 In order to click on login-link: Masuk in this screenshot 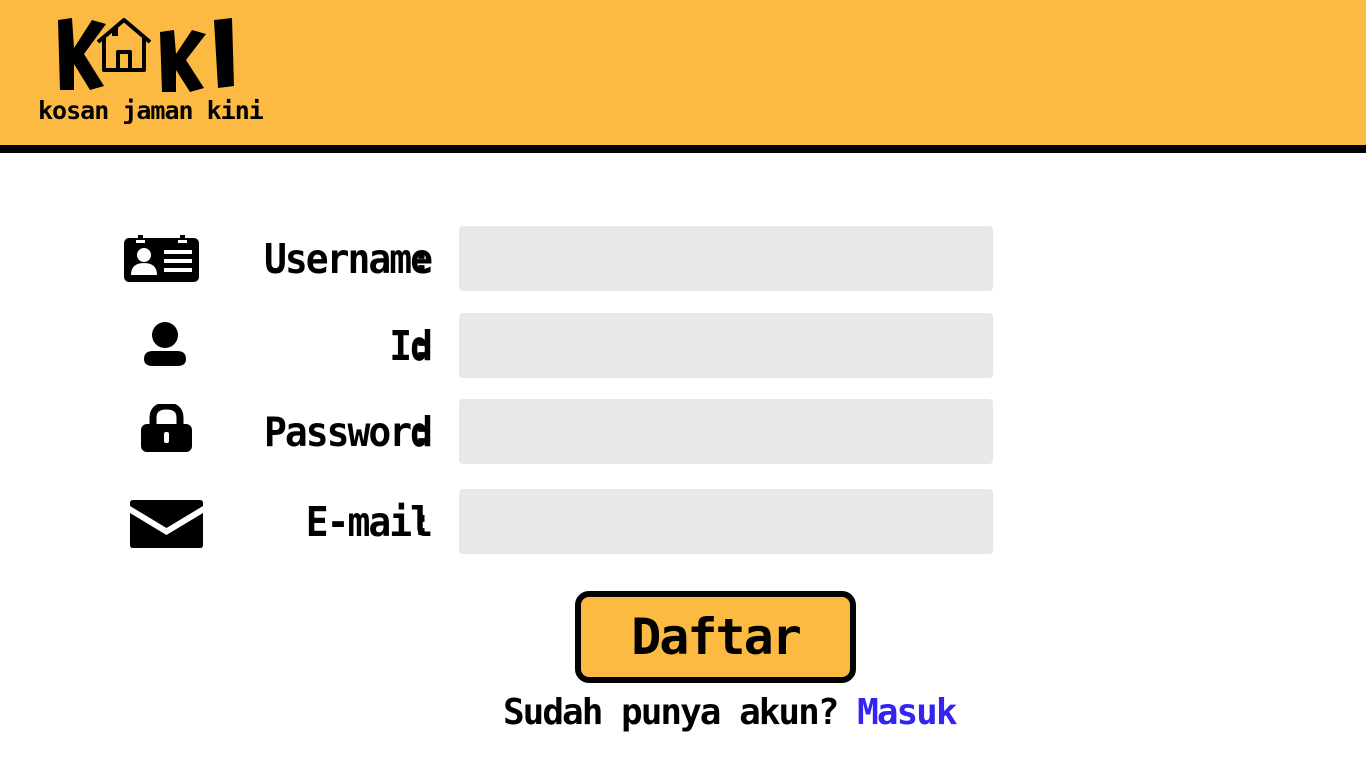, I will do `click(907, 712)`.